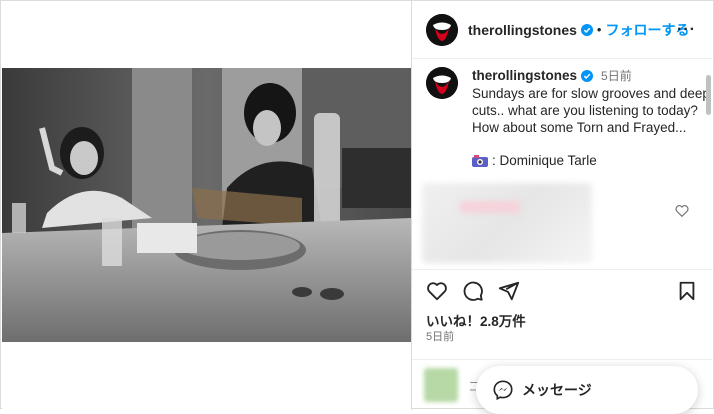 This screenshot has width=714, height=414. Describe the element at coordinates (616, 75) in the screenshot. I see `caption-time: 5日前` at that location.